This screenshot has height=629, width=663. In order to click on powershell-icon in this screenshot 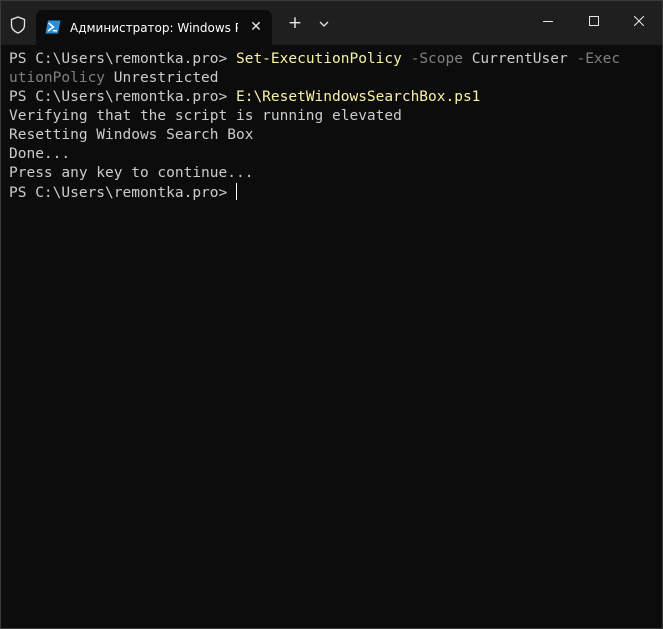, I will do `click(53, 27)`.